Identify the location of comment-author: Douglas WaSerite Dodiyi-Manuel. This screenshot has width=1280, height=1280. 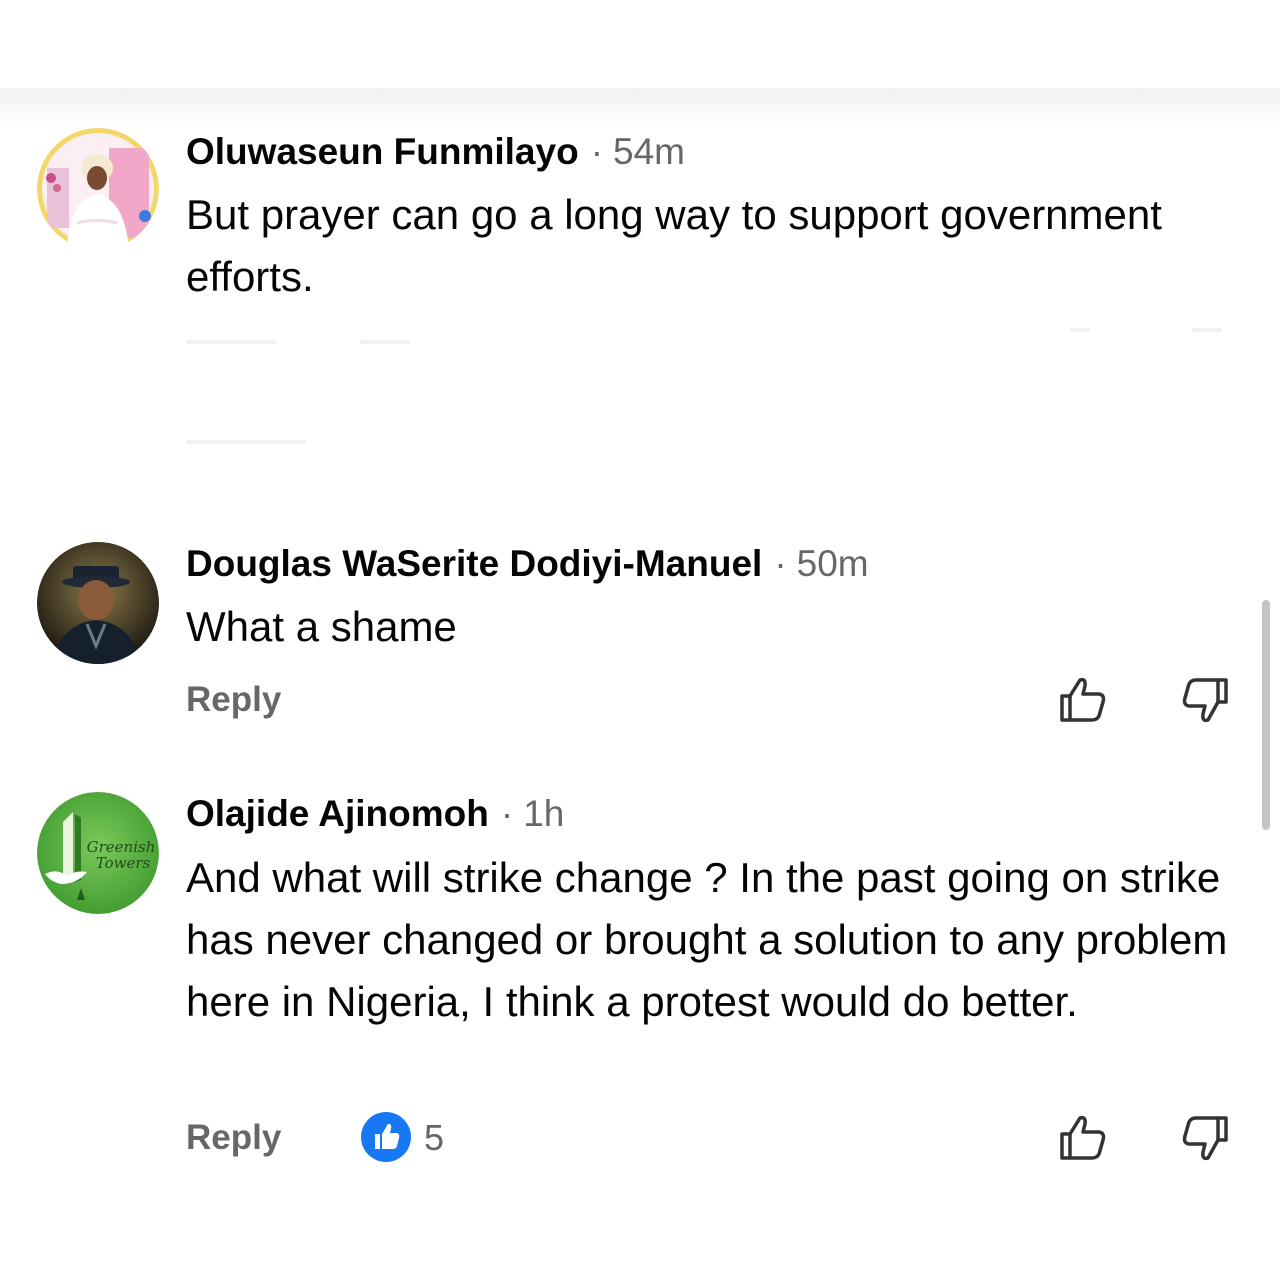
(474, 563).